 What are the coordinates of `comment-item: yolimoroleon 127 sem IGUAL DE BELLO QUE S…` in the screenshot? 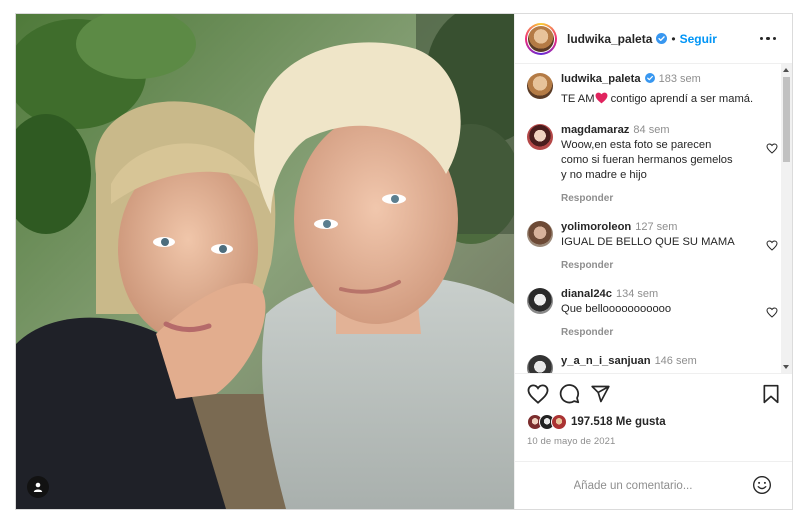 It's located at (659, 246).